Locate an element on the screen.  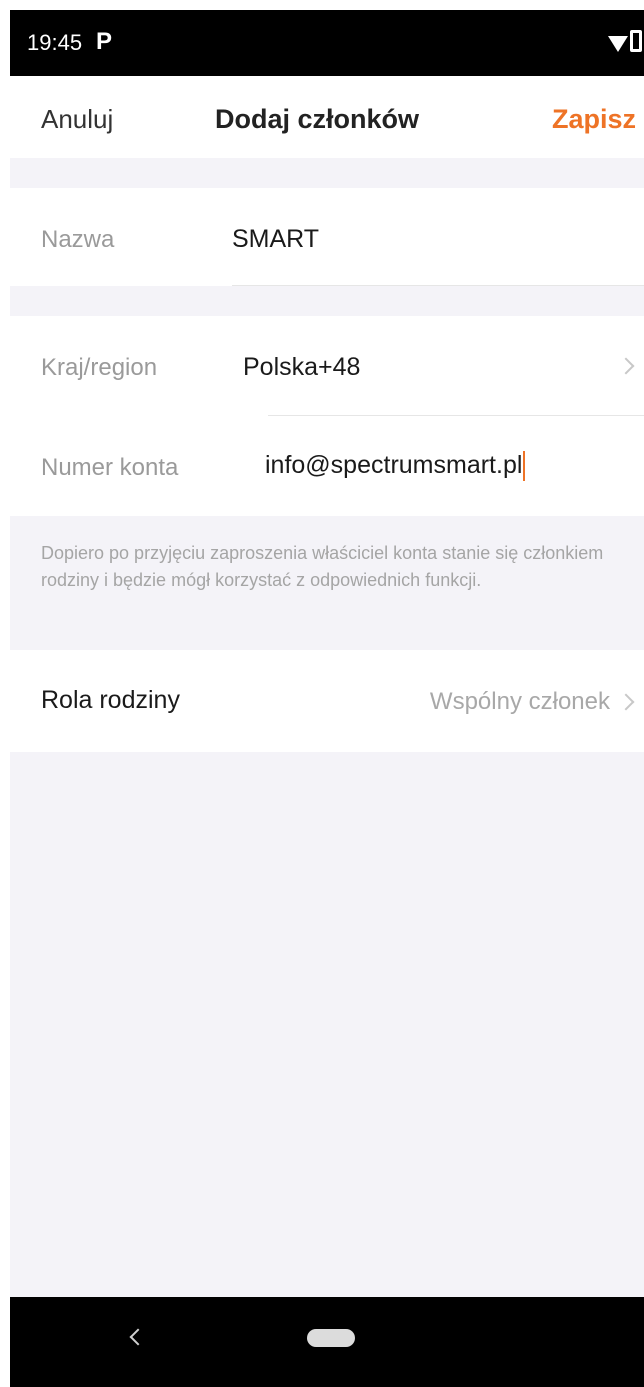
page-title: Dodaj członków is located at coordinates (317, 119).